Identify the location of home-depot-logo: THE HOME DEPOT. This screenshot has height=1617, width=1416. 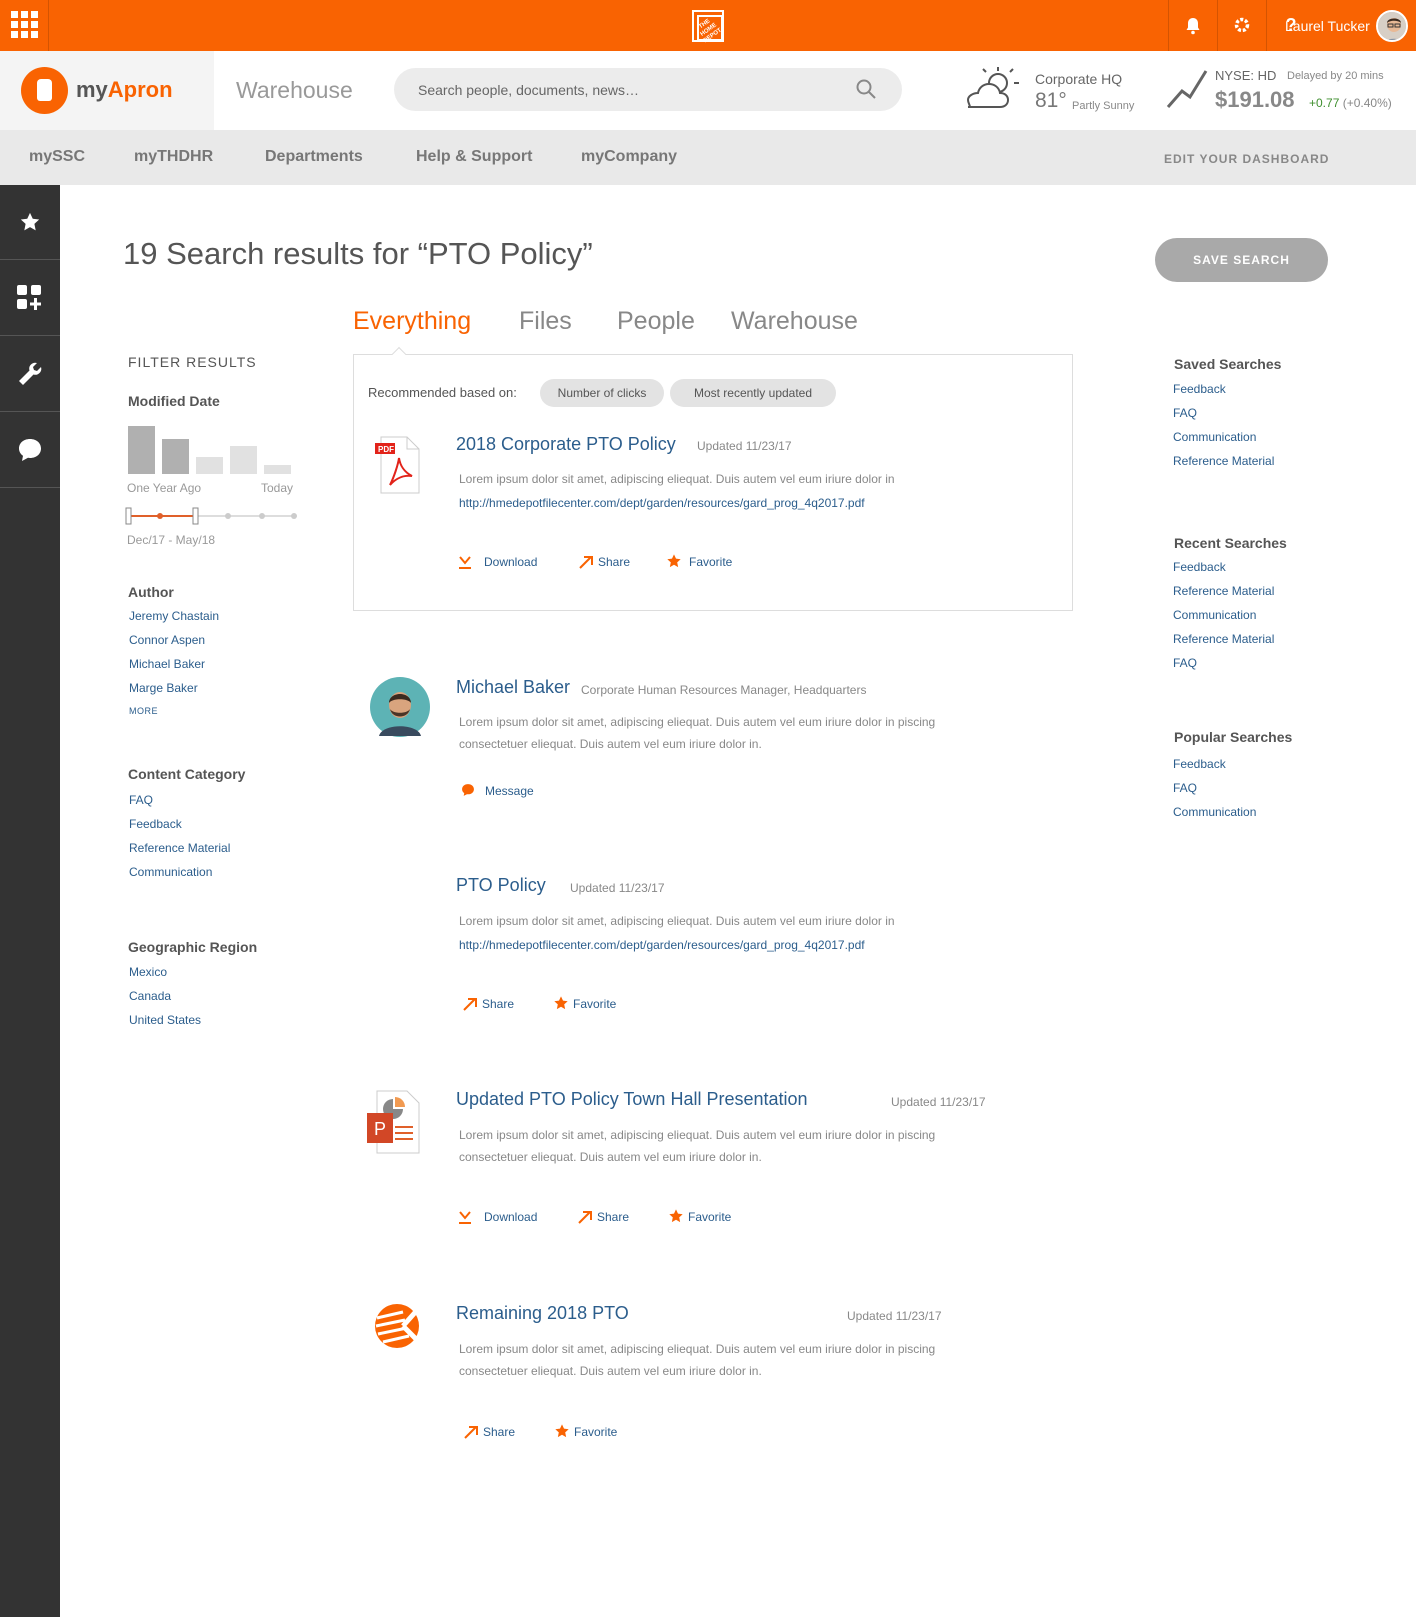
(708, 27).